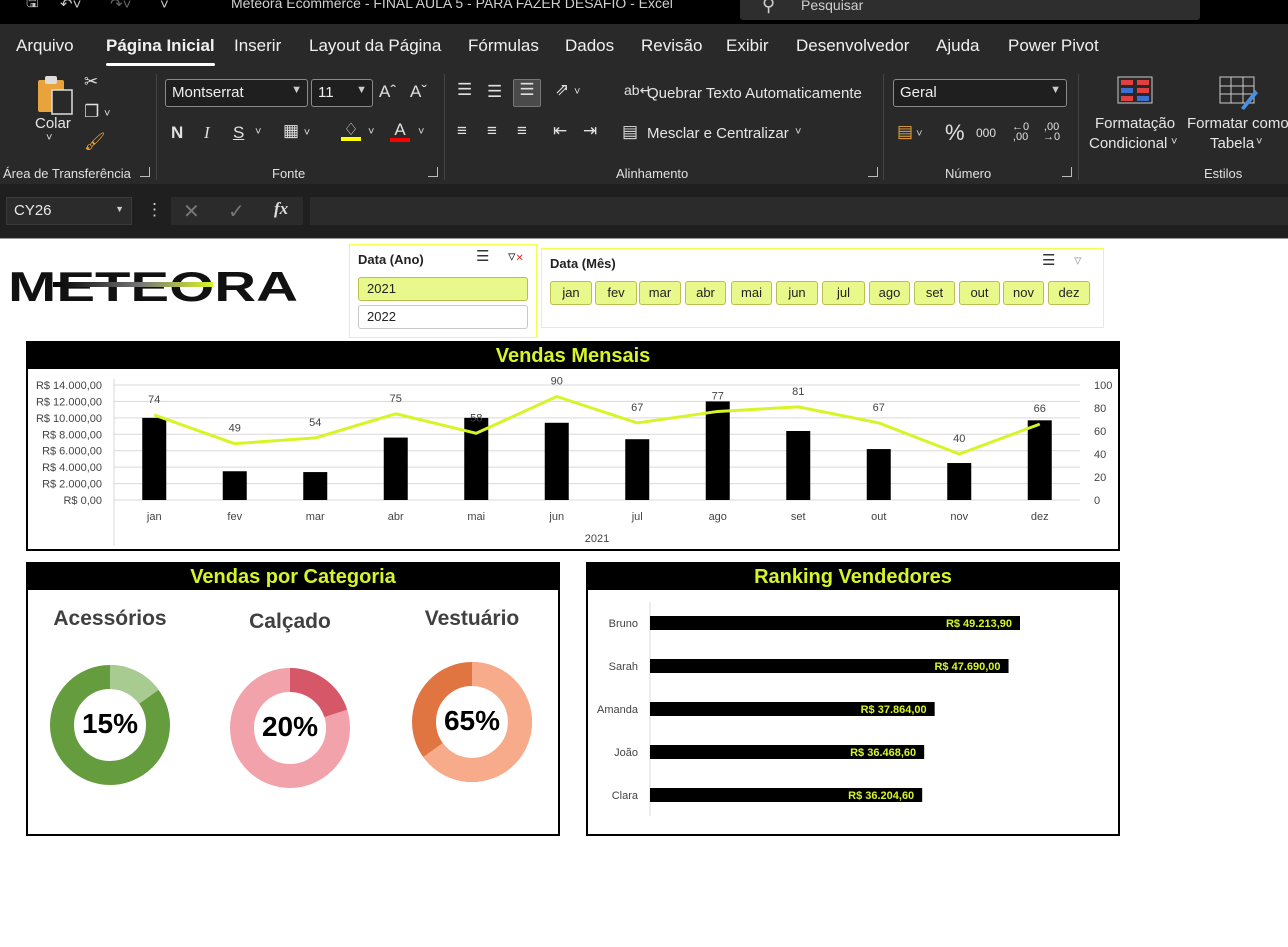 This screenshot has width=1288, height=947. What do you see at coordinates (1259, 142) in the screenshot?
I see `format-table-dropdown-icon: ˅` at bounding box center [1259, 142].